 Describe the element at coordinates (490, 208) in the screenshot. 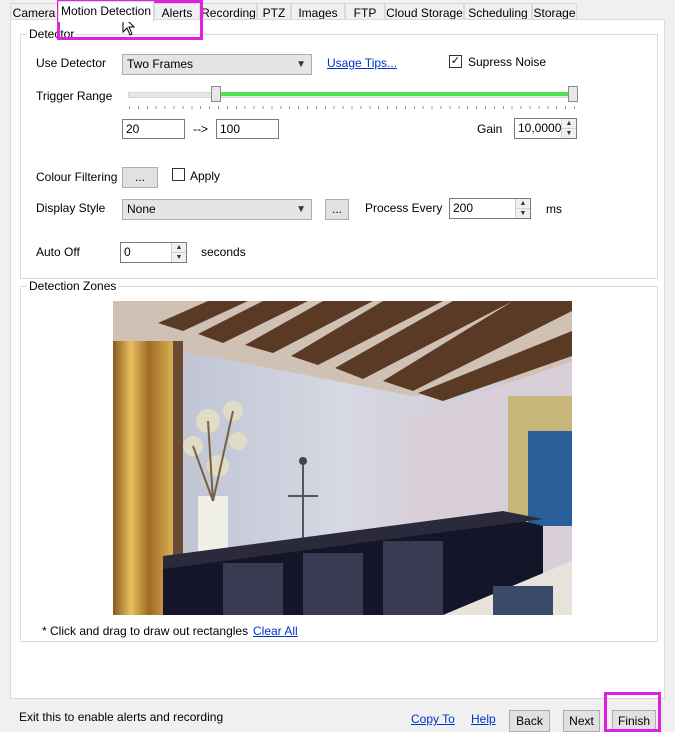

I see `process-every-stepper: 200 ▲ ▼` at that location.